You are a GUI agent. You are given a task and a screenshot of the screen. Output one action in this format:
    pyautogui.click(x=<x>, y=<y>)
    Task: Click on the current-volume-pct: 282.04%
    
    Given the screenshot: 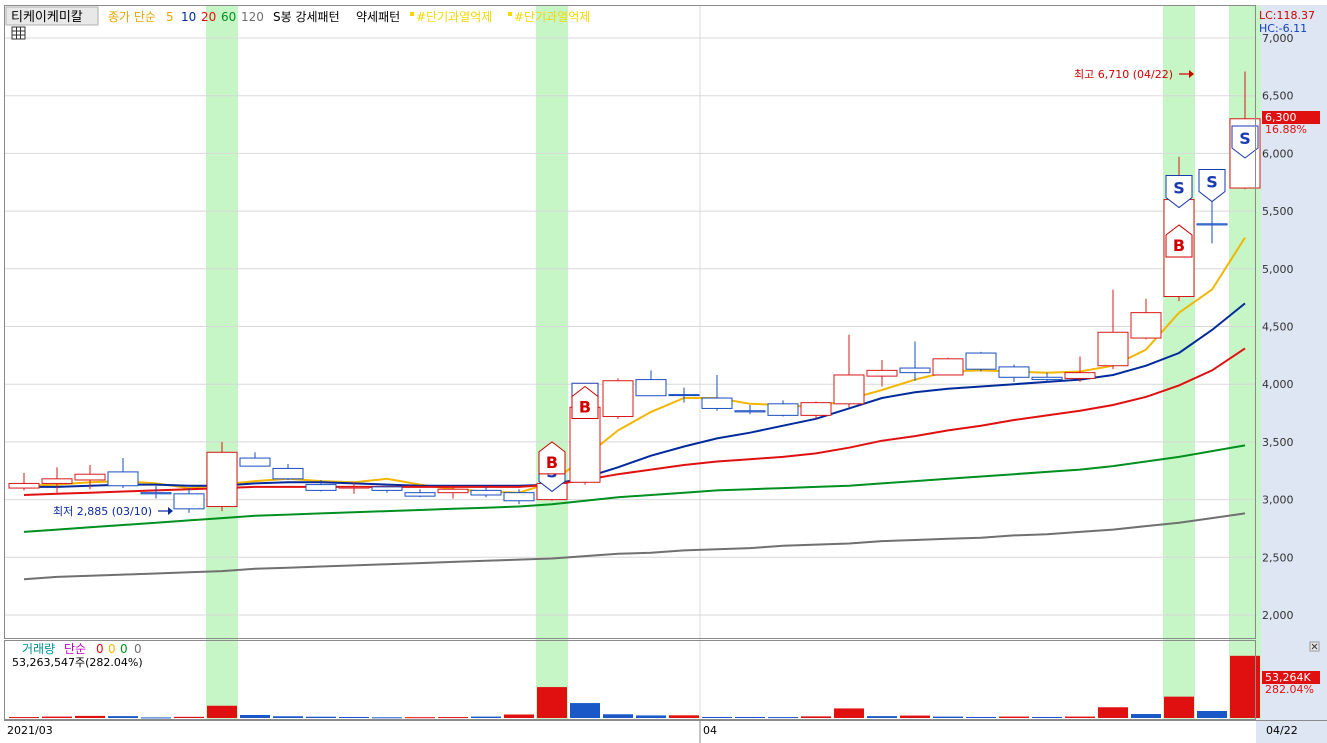 What is the action you would take?
    pyautogui.click(x=1289, y=689)
    